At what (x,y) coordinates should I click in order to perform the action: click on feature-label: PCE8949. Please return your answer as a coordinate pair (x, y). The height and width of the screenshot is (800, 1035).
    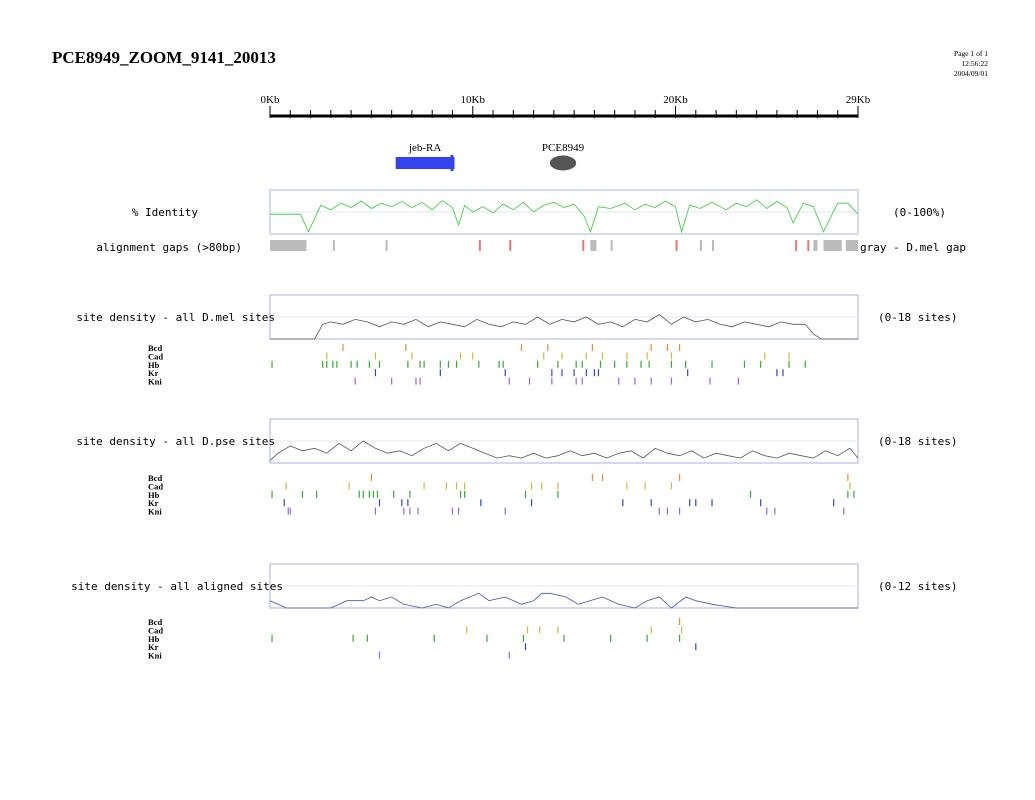
    Looking at the image, I should click on (563, 148).